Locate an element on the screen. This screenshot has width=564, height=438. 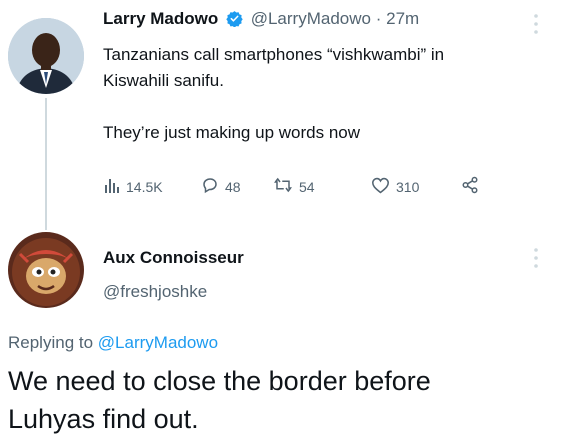
verified-badge-icon is located at coordinates (234, 21).